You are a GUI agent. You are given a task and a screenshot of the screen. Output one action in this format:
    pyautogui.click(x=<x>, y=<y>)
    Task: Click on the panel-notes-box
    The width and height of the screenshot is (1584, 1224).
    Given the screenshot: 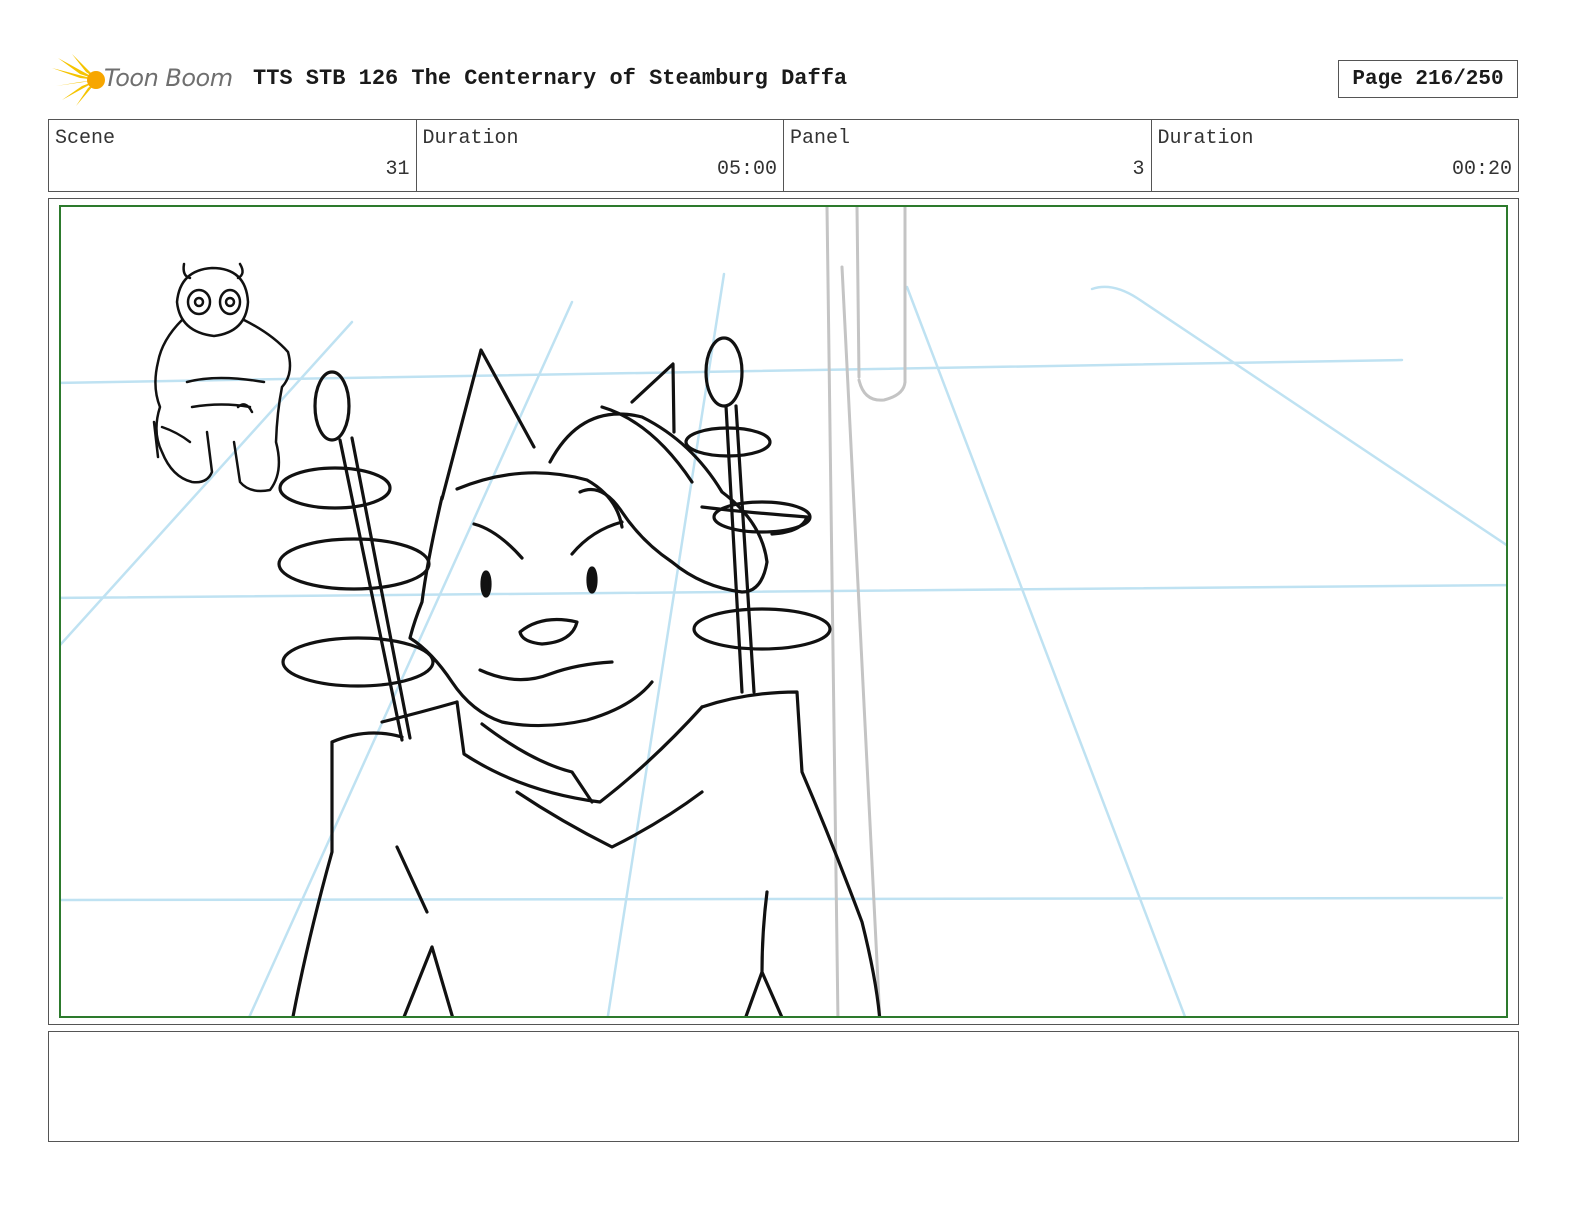 What is the action you would take?
    pyautogui.click(x=783, y=1086)
    